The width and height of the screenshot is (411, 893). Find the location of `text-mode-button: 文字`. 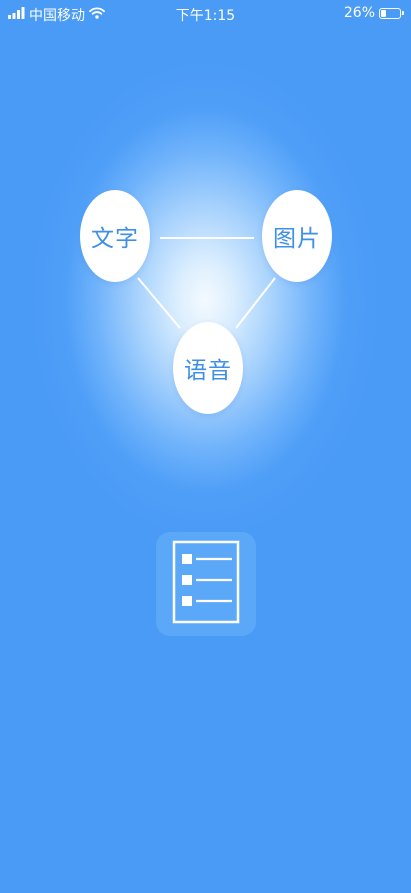

text-mode-button: 文字 is located at coordinates (115, 236).